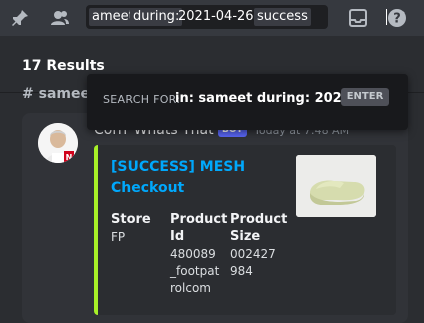 The height and width of the screenshot is (323, 424). I want to click on avatar: N, so click(58, 143).